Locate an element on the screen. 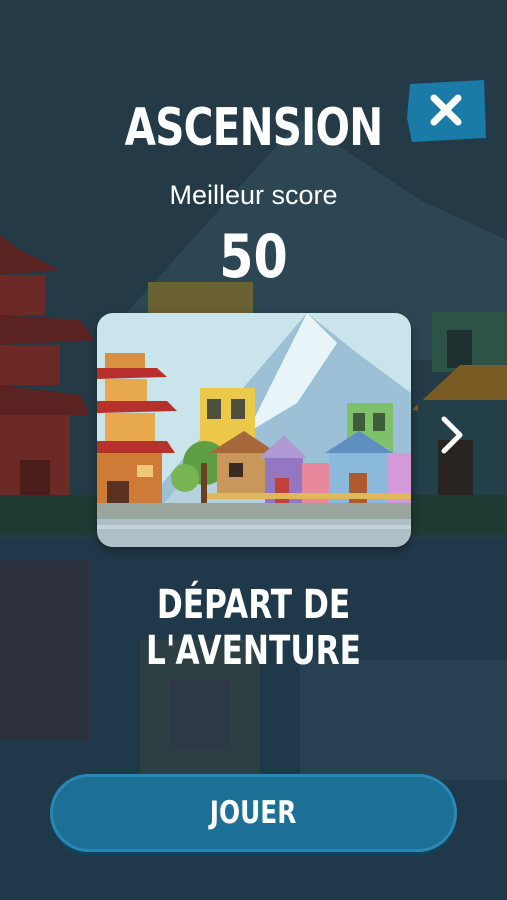  play-button-label: JOUER is located at coordinates (253, 813).